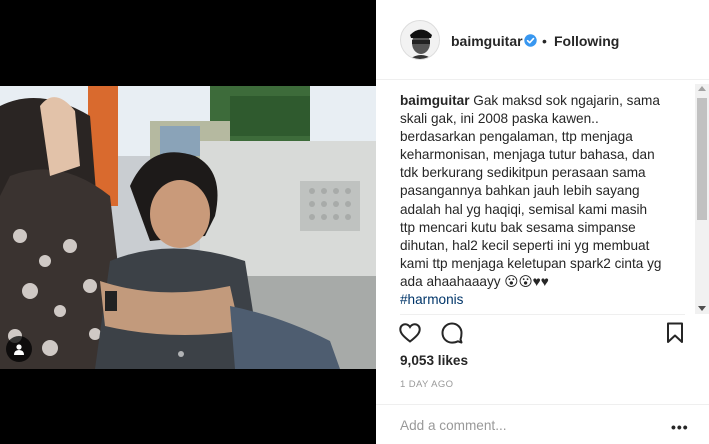  Describe the element at coordinates (542, 424) in the screenshot. I see `comment-bar: Add a comment... •••` at that location.